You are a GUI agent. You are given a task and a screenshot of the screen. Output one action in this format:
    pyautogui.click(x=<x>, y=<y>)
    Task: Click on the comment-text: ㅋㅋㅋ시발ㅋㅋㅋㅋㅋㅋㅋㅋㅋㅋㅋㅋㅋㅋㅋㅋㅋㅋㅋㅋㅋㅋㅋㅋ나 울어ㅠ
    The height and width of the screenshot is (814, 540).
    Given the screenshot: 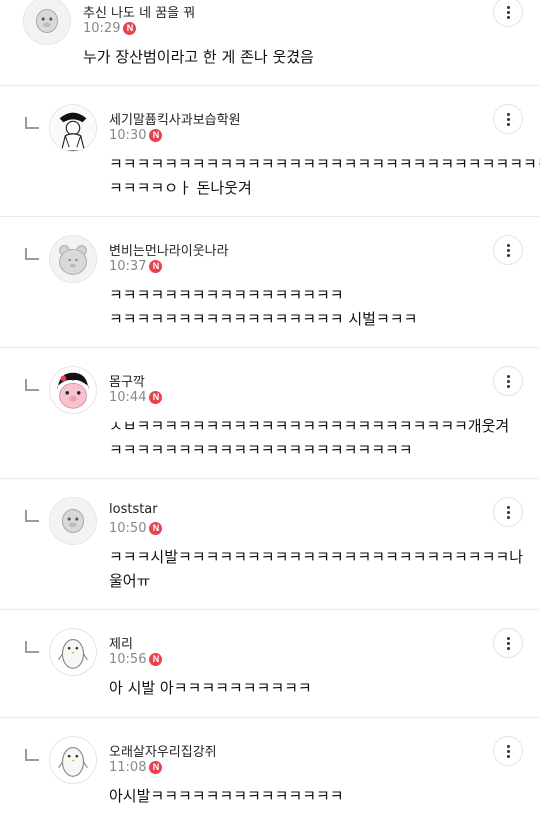 What is the action you would take?
    pyautogui.click(x=316, y=569)
    